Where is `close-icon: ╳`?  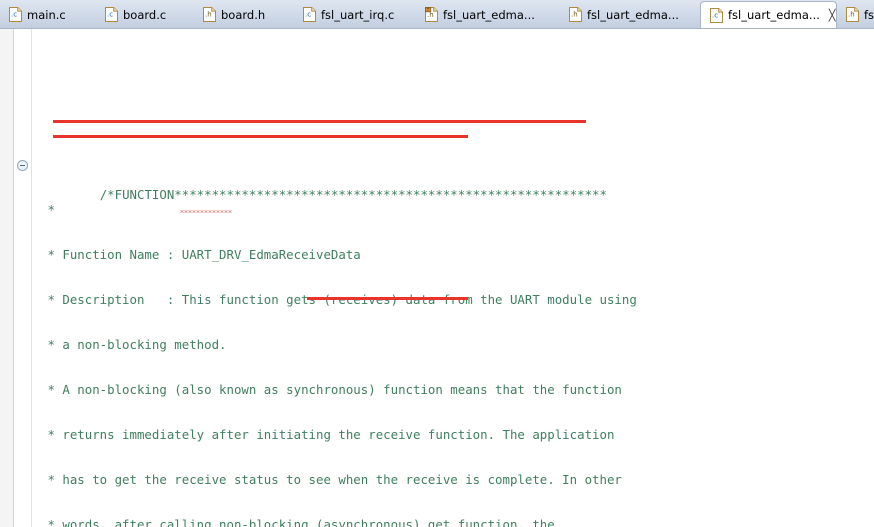
close-icon: ╳ is located at coordinates (832, 15).